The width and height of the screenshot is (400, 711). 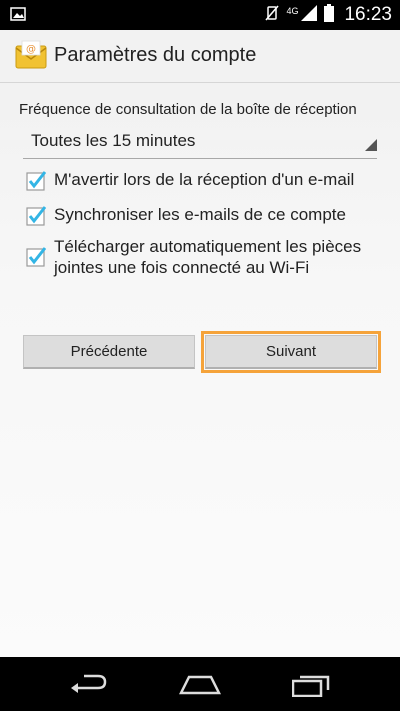 I want to click on spinner-arrow-icon, so click(x=371, y=147).